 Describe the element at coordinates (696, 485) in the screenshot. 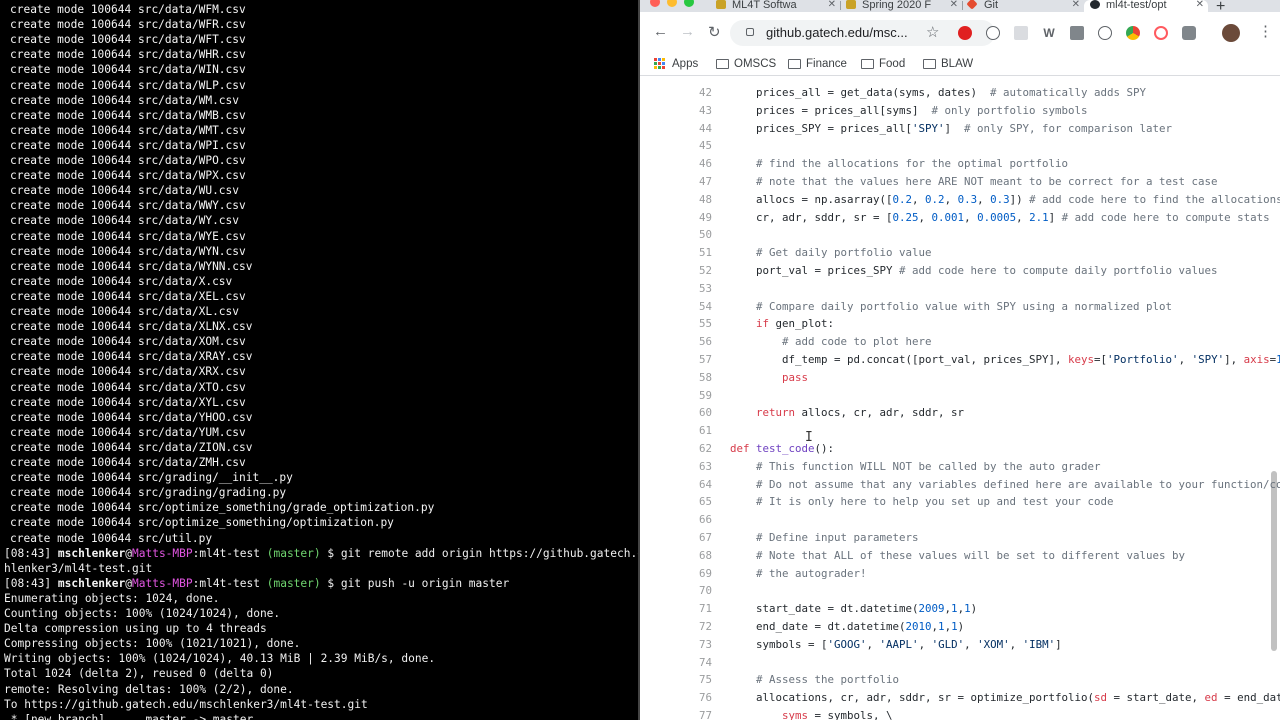

I see `line-number: 64` at that location.